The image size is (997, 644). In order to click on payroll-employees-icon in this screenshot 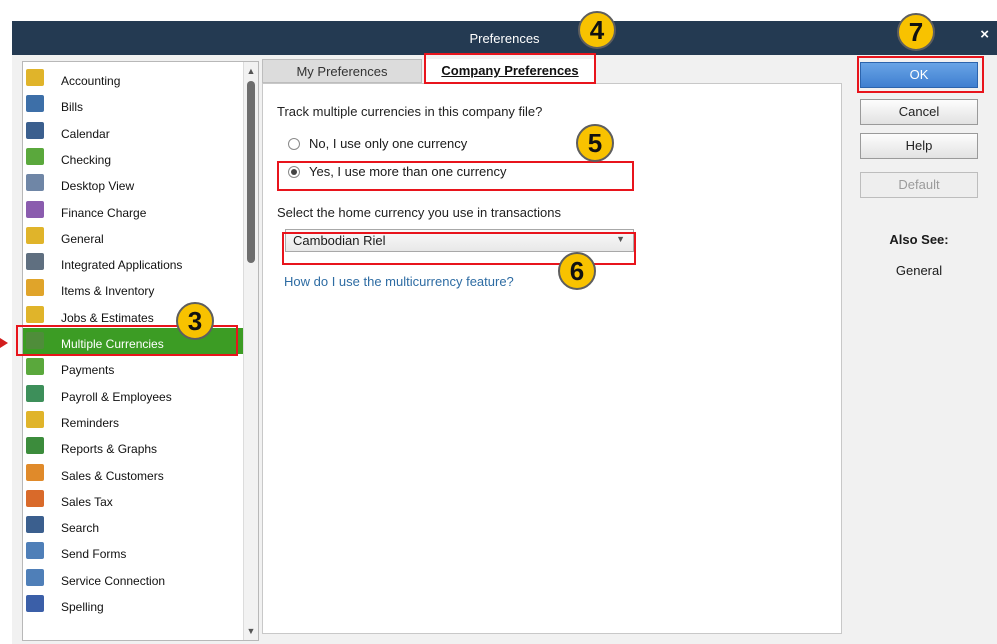, I will do `click(35, 393)`.